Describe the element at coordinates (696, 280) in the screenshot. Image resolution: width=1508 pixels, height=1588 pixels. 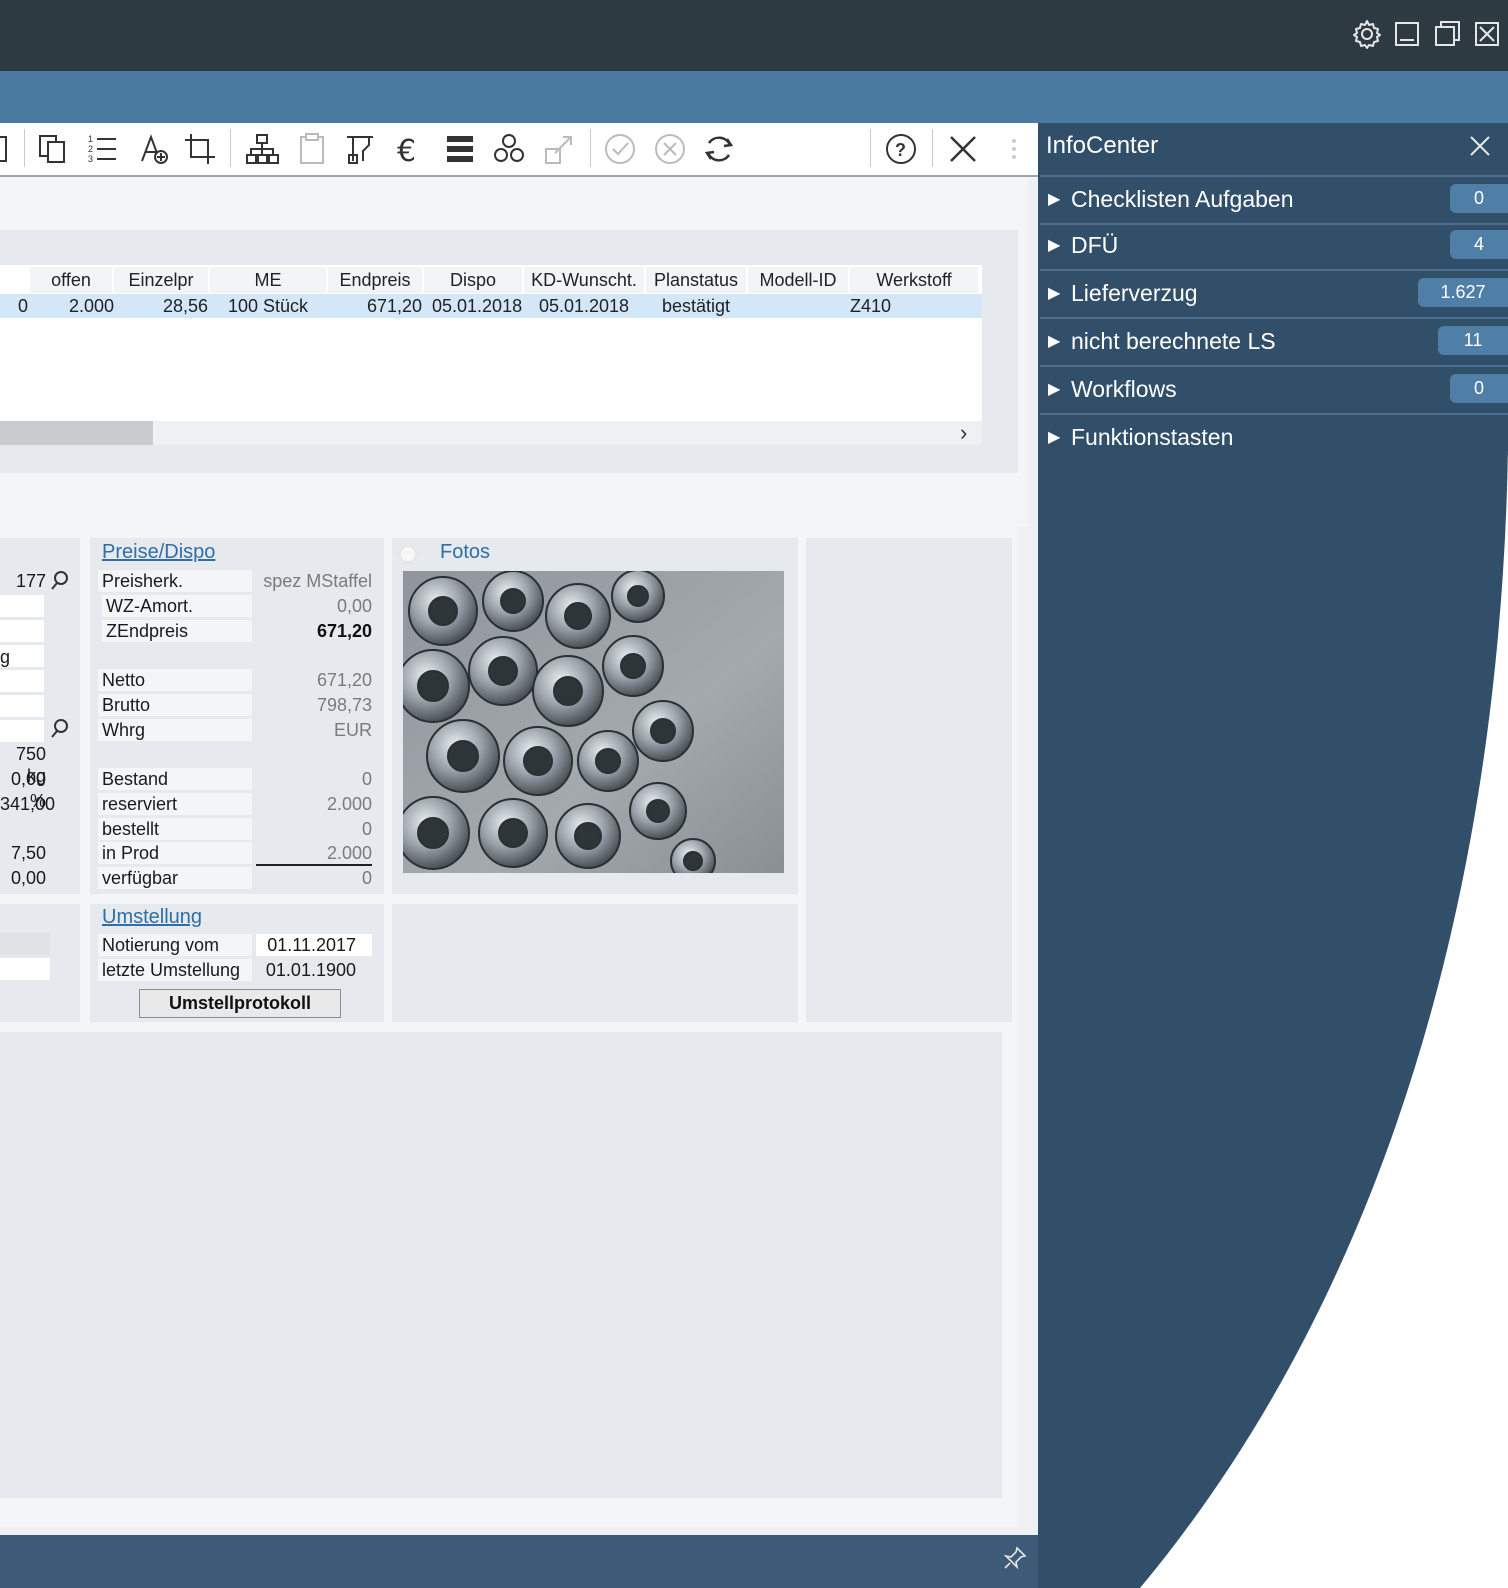
I see `column-header-planstatus: Planstatus` at that location.